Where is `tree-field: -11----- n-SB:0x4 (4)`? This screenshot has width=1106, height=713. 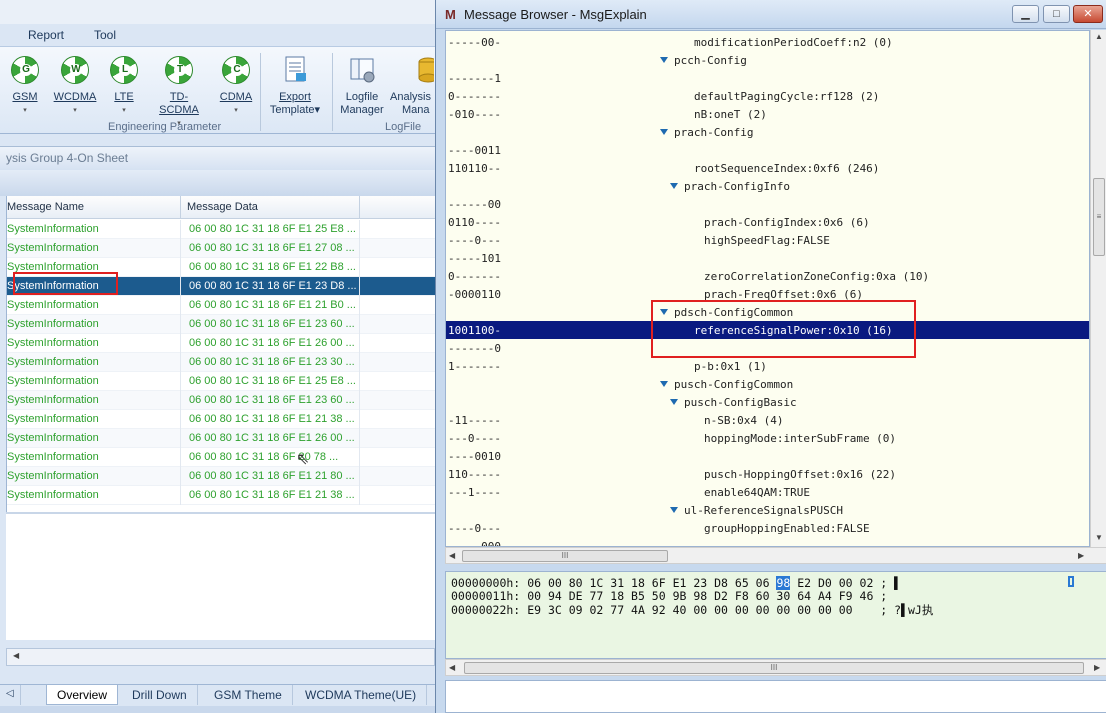
tree-field: -11----- n-SB:0x4 (4) is located at coordinates (767, 420).